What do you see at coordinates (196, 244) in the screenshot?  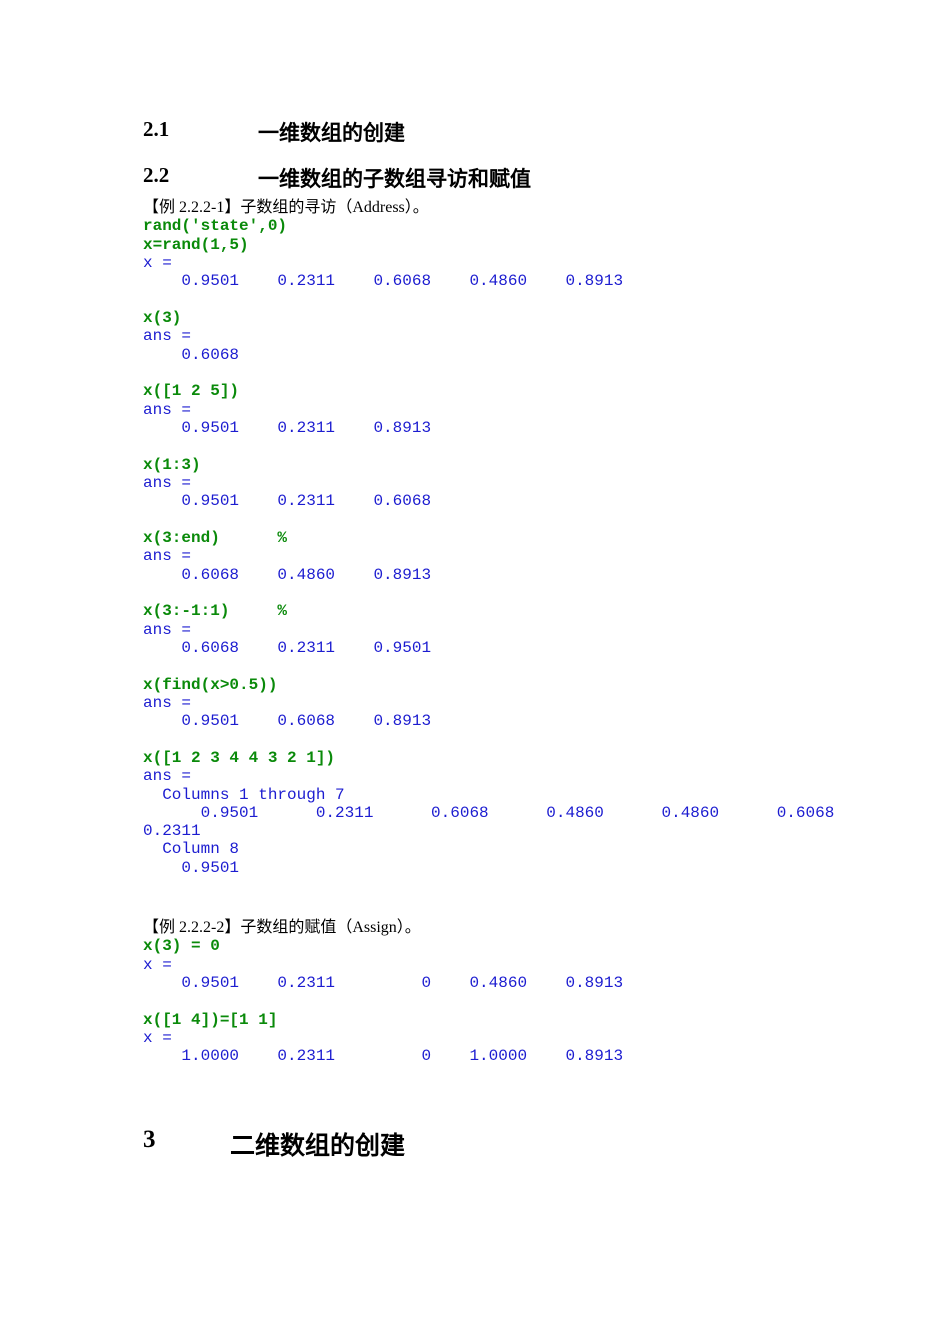 I see `code-command-line: x=rand(1,5)` at bounding box center [196, 244].